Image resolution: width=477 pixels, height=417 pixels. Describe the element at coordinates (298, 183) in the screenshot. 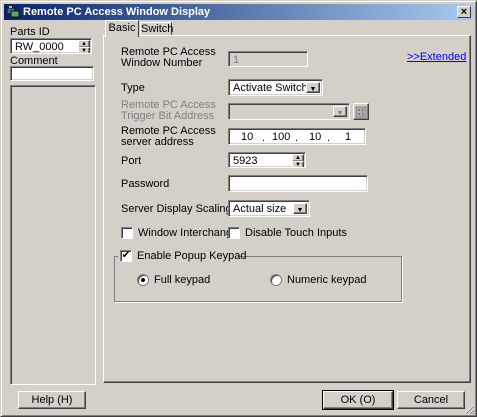

I see `password-input` at that location.